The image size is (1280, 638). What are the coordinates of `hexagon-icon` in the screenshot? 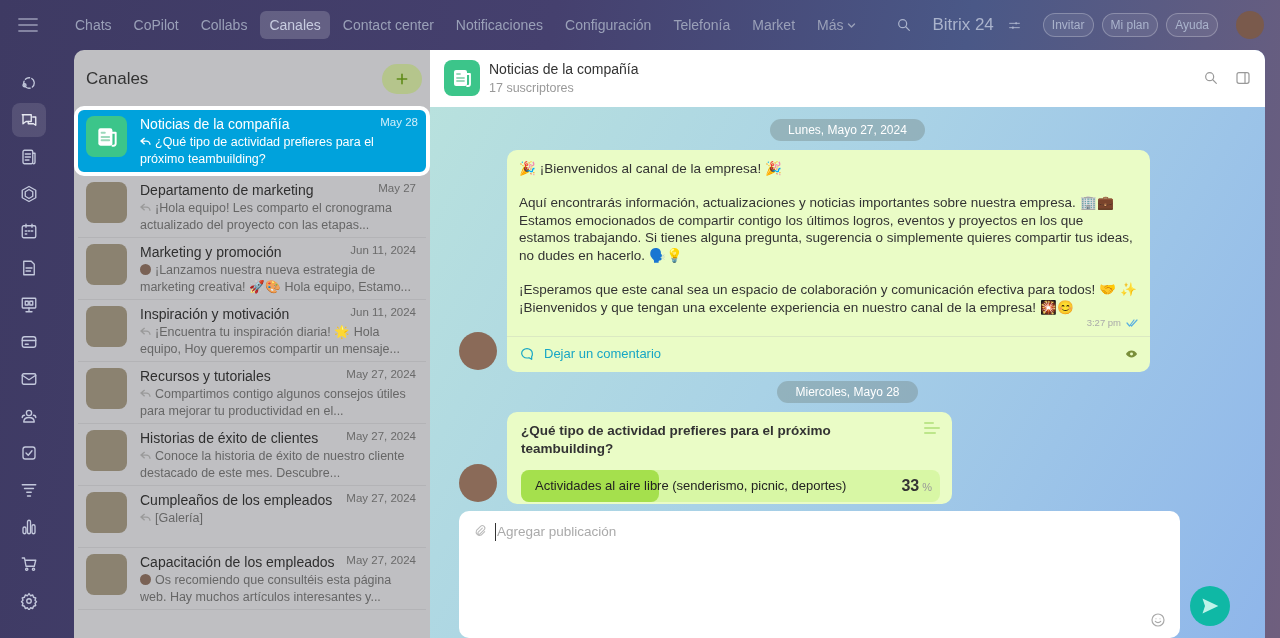 It's located at (29, 194).